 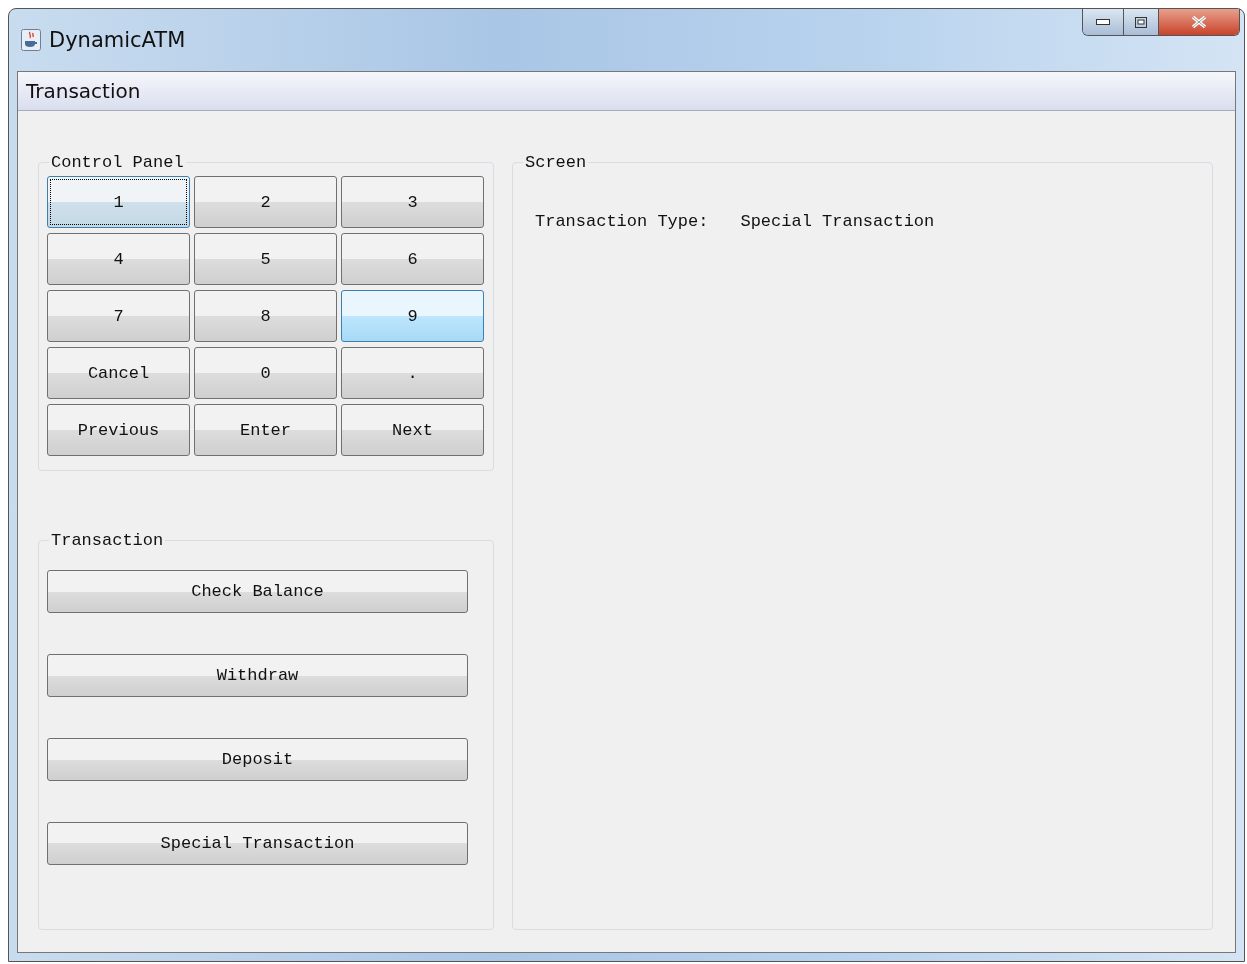 What do you see at coordinates (837, 221) in the screenshot?
I see `field-value: Special Transaction` at bounding box center [837, 221].